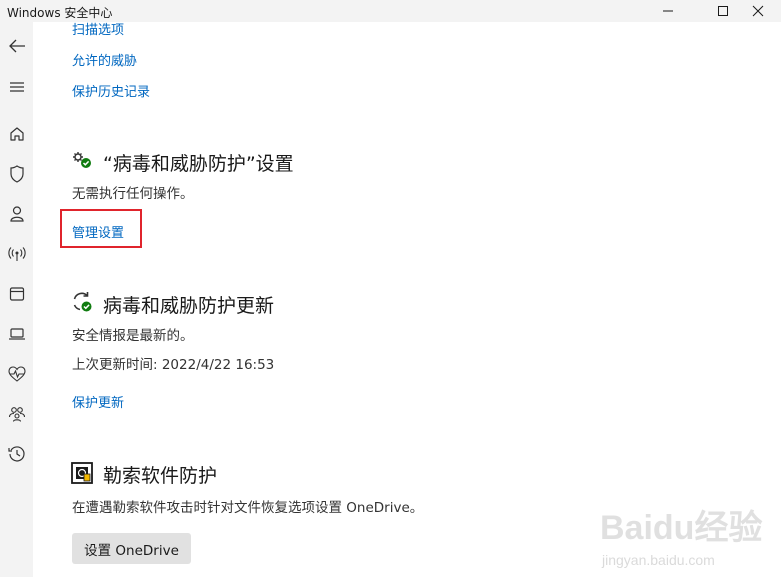 The width and height of the screenshot is (781, 577). I want to click on nav-family-options, so click(16, 414).